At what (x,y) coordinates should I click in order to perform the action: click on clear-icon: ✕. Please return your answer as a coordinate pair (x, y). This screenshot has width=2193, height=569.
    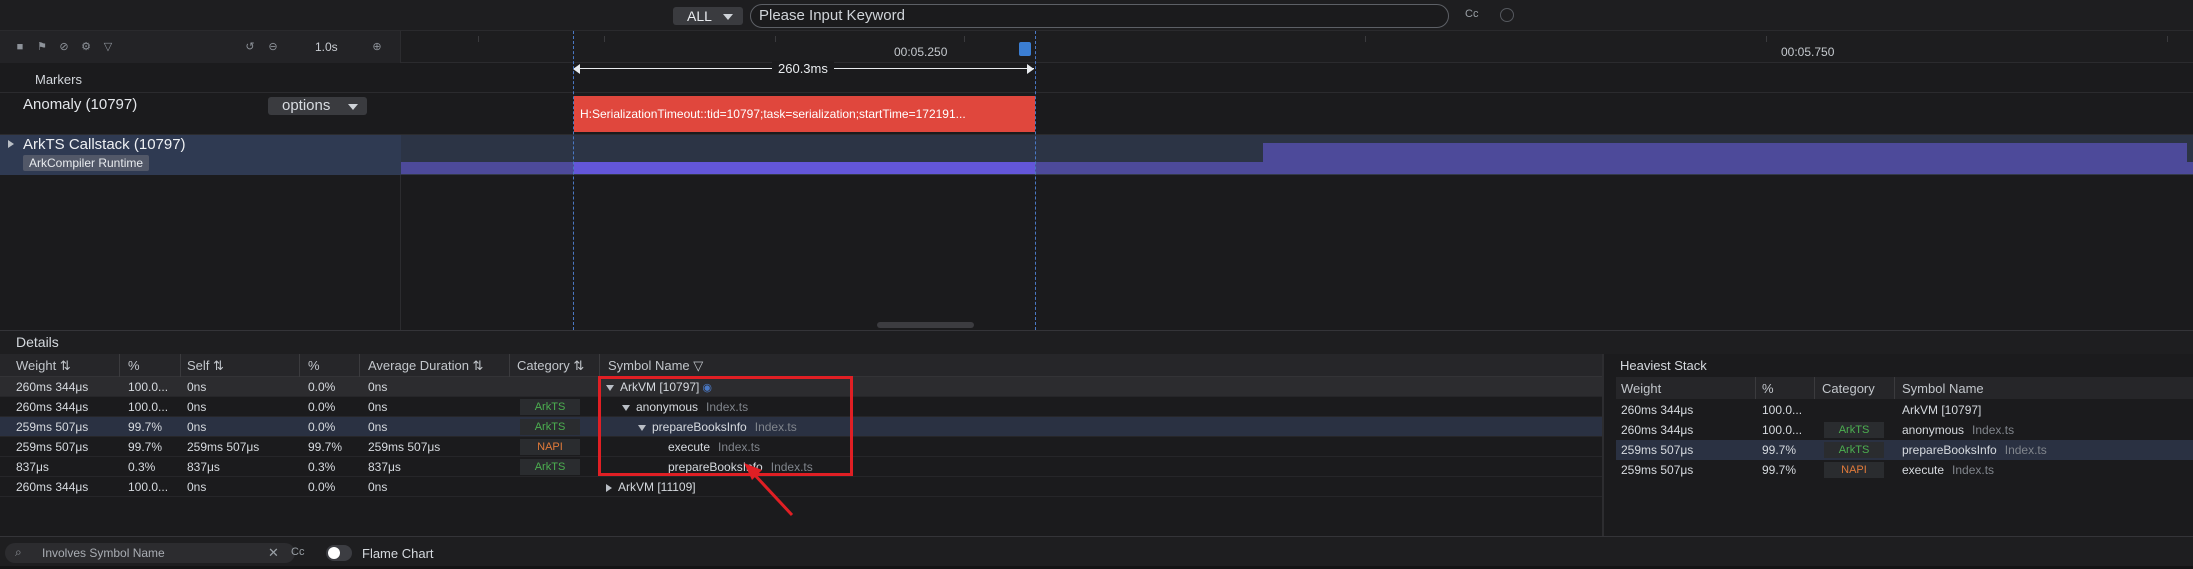
    Looking at the image, I should click on (273, 553).